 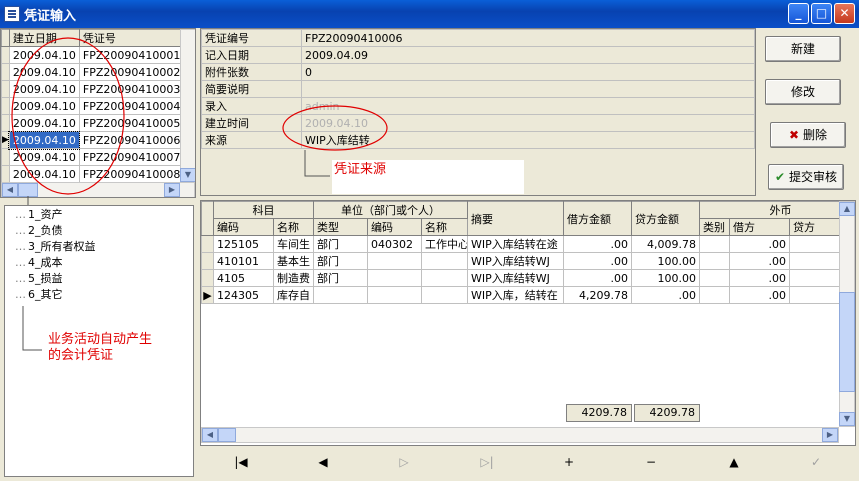 What do you see at coordinates (251, 89) in the screenshot?
I see `info-label: 简要说明` at bounding box center [251, 89].